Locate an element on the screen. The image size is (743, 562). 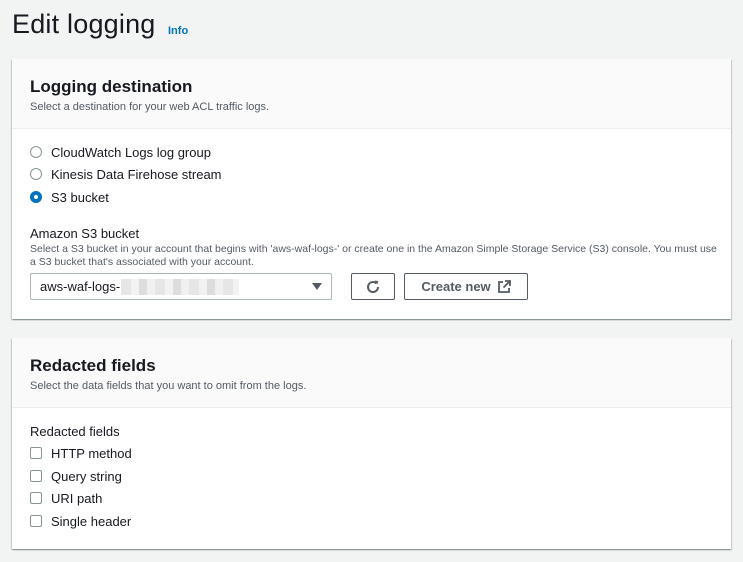
refresh-button is located at coordinates (373, 286).